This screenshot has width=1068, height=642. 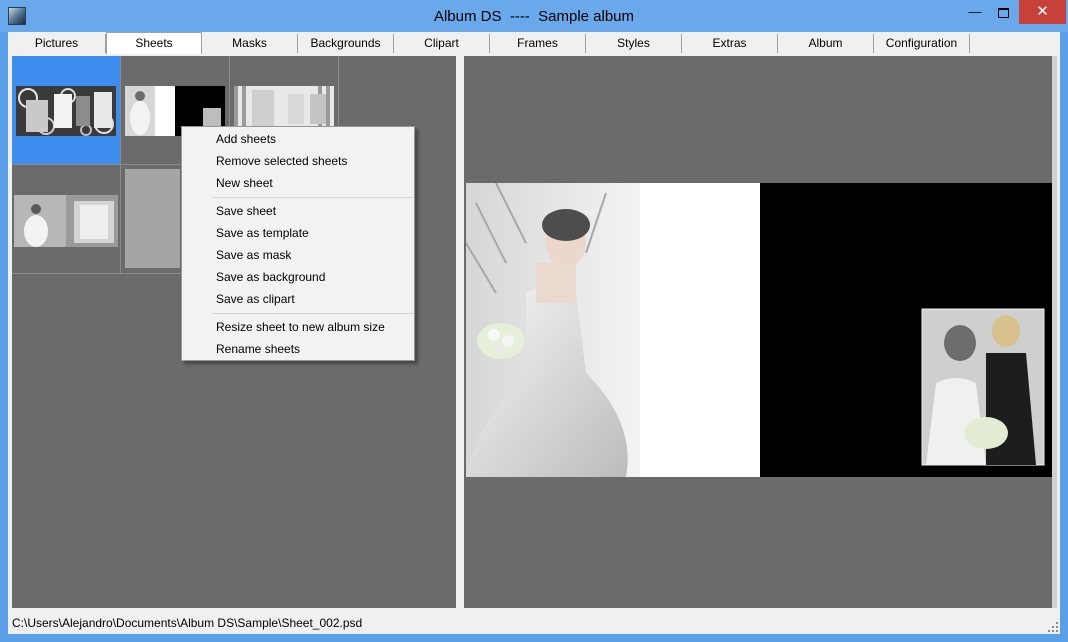 I want to click on window-title: Album DS ---- Sample album, so click(x=534, y=16).